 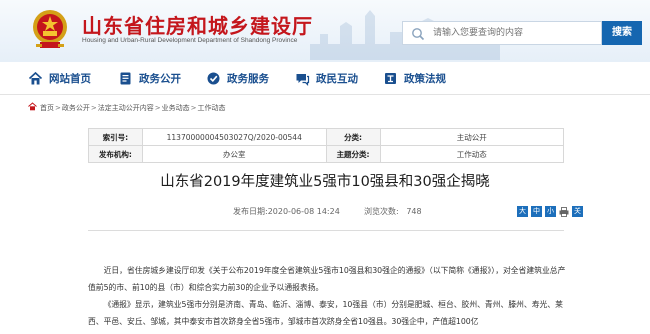 What do you see at coordinates (76, 108) in the screenshot?
I see `breadcrumb-gov-affairs: 政务公开` at bounding box center [76, 108].